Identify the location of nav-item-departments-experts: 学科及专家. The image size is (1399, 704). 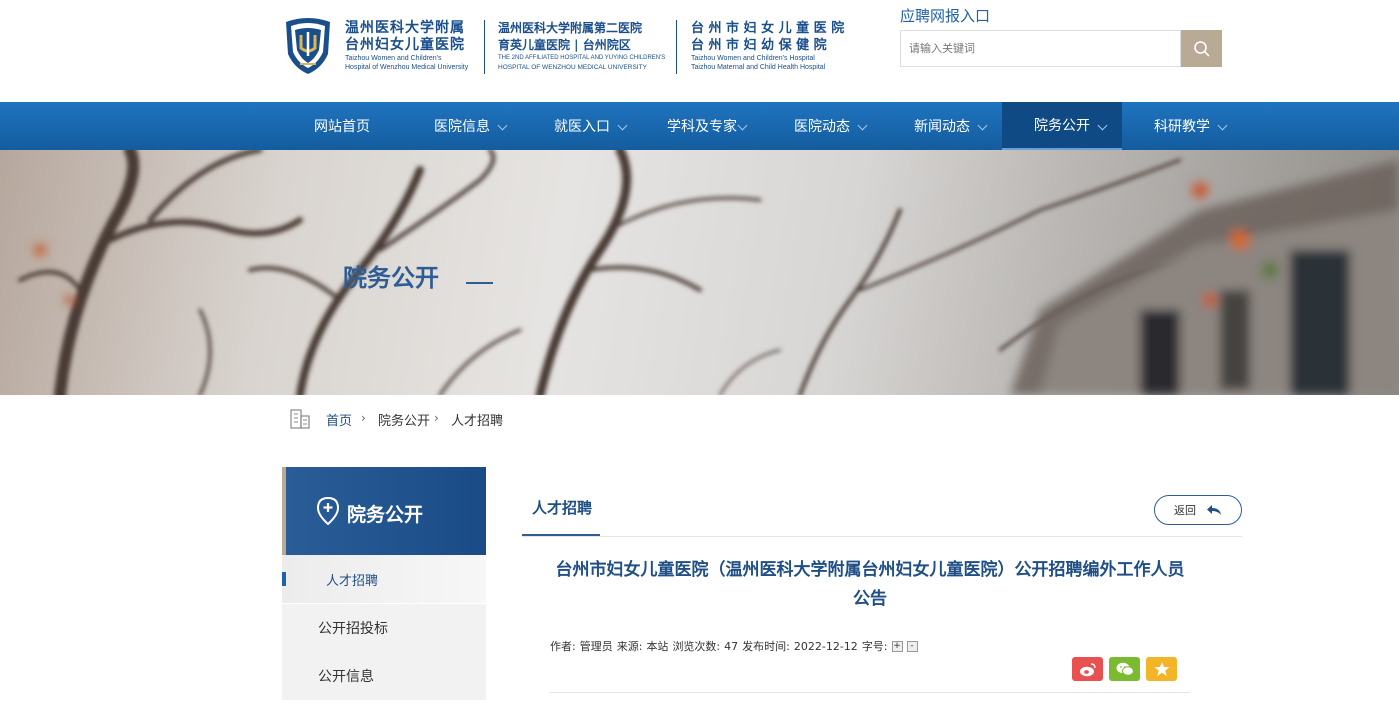
(702, 126).